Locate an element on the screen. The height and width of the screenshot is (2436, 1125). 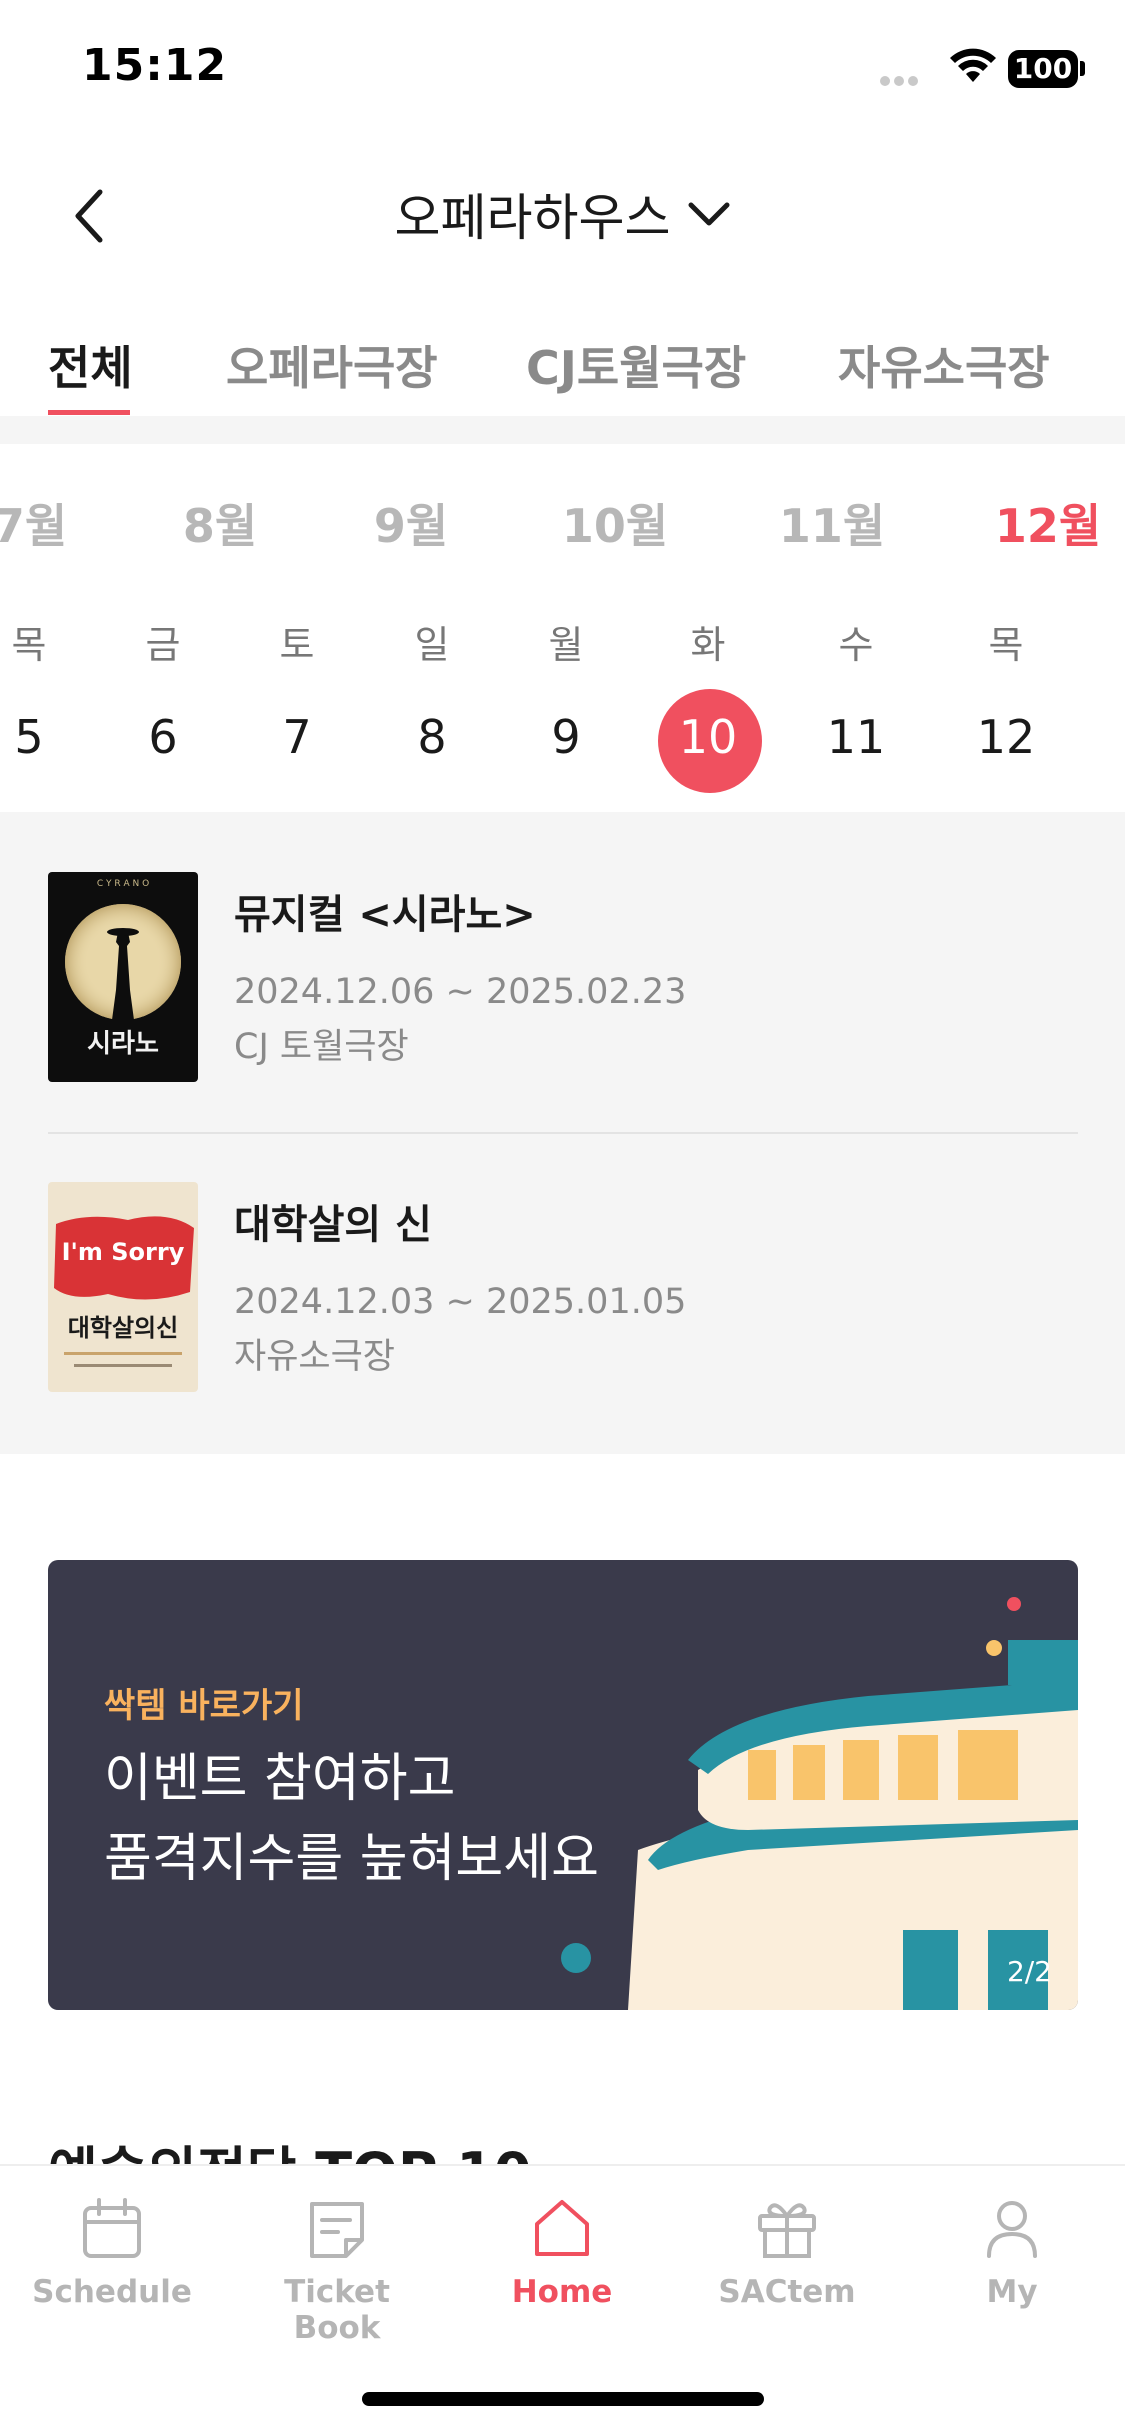
weekday-label: 일 is located at coordinates (432, 645).